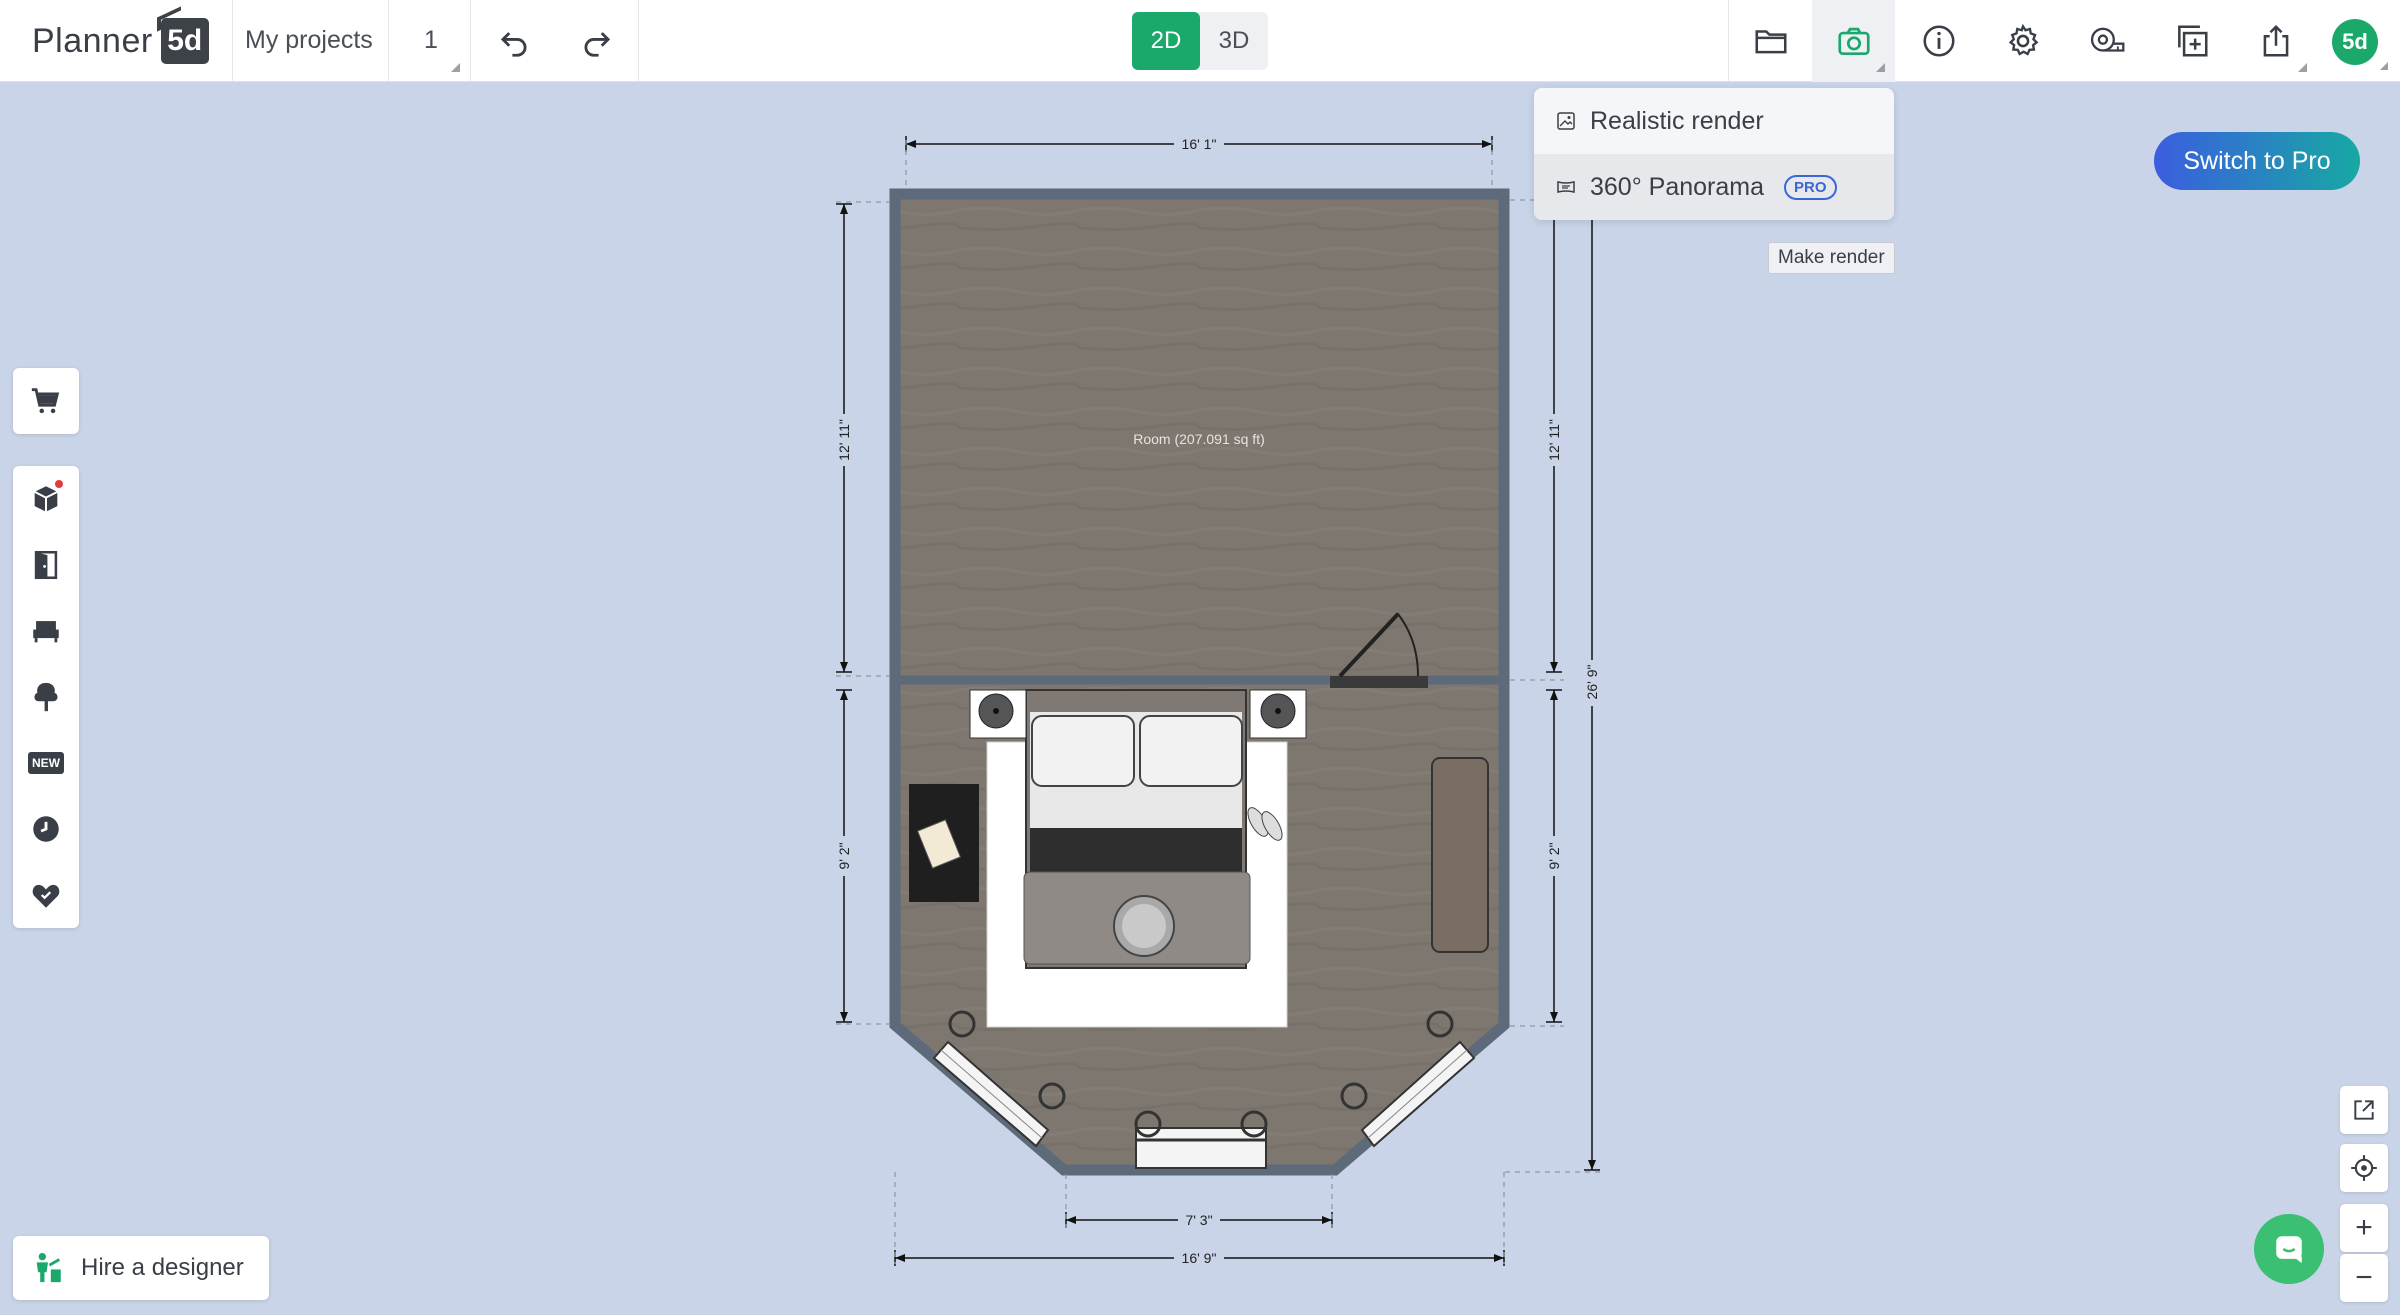 Image resolution: width=2400 pixels, height=1315 pixels. I want to click on room-label: Room (207.091 sq ft), so click(1199, 439).